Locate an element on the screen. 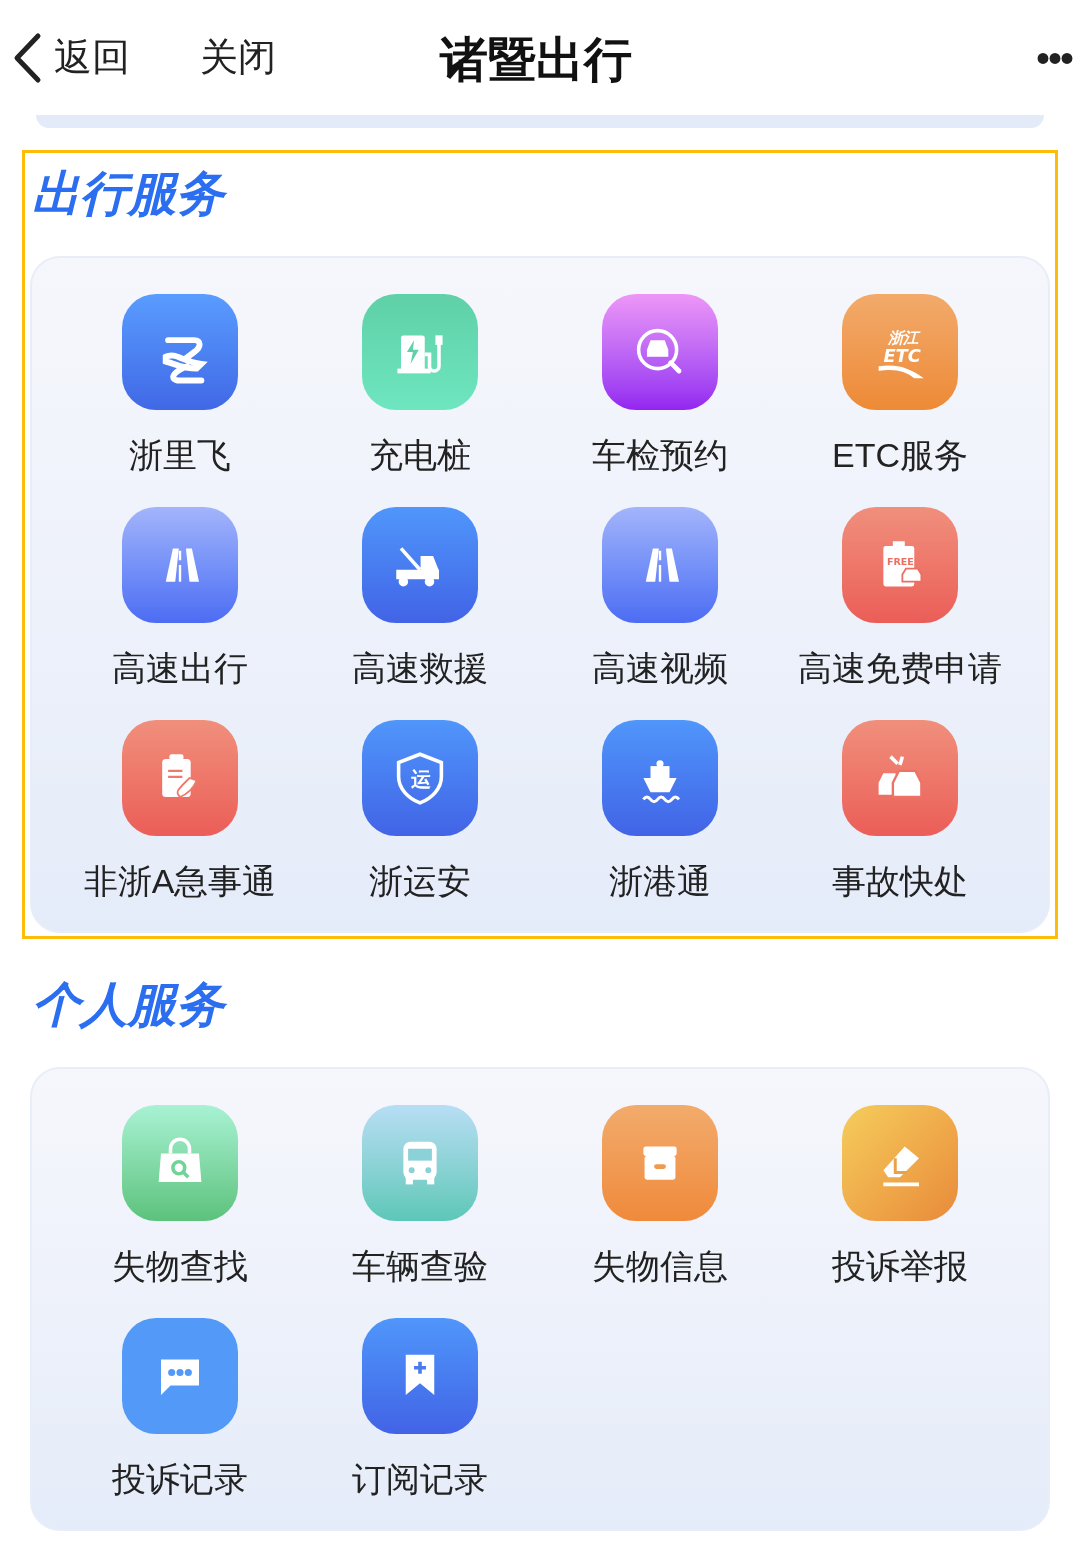 The width and height of the screenshot is (1080, 1555). service-item: 事故快处 is located at coordinates (900, 820).